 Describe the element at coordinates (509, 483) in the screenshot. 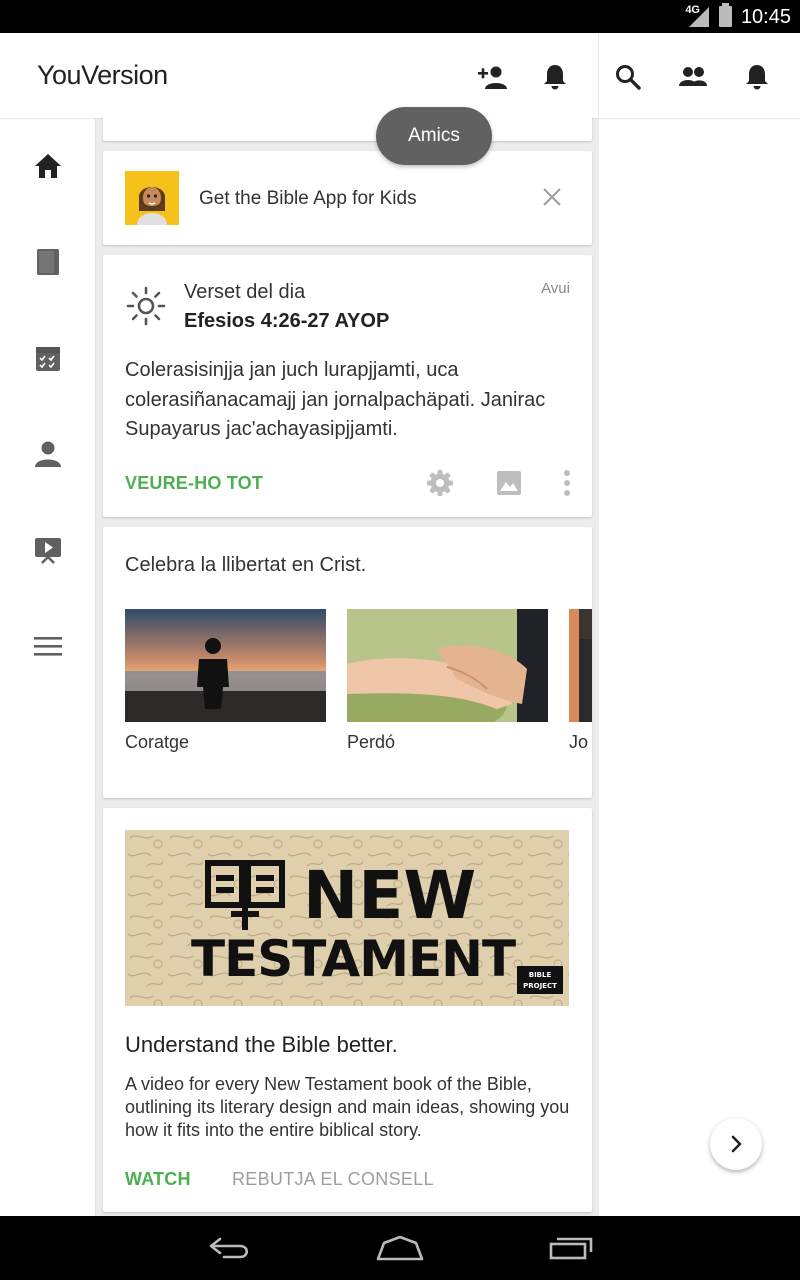

I see `image-icon` at that location.